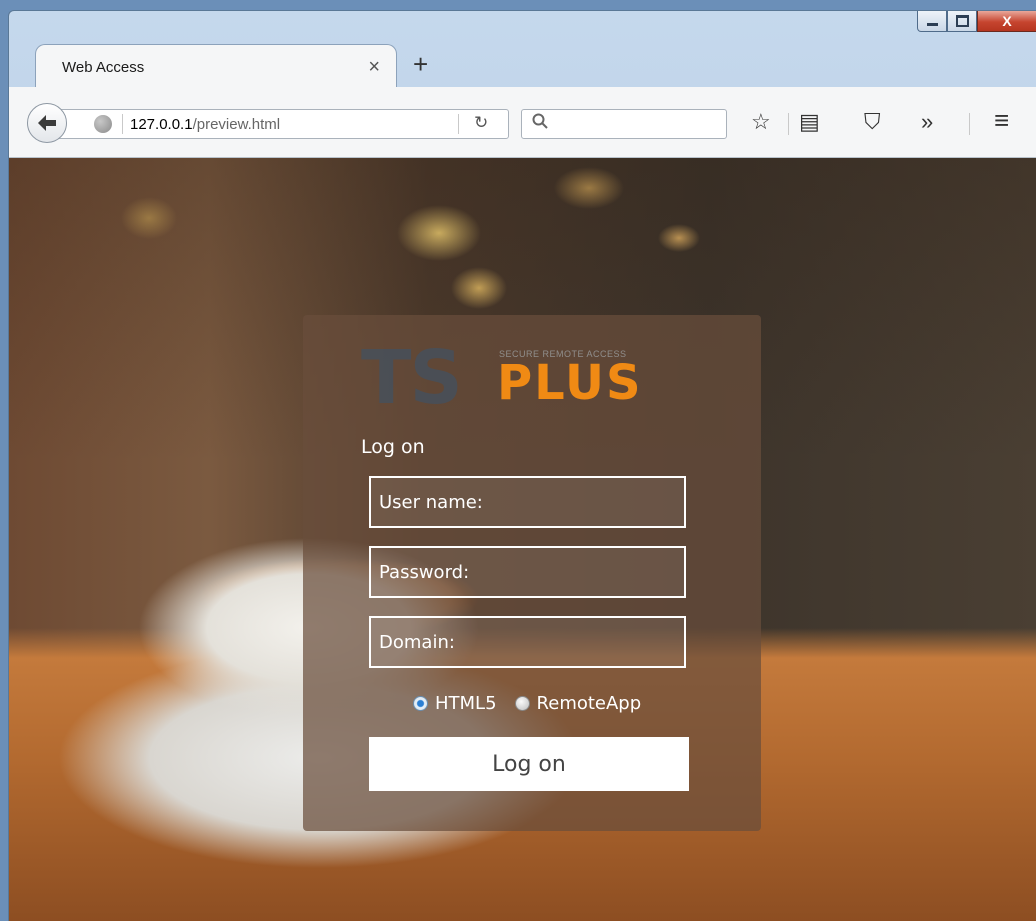 The width and height of the screenshot is (1036, 921). I want to click on navigation-toolbar: 127.0.0.1/preview.html ↻ ☆ ▤ ⛉ » ≡, so click(522, 122).